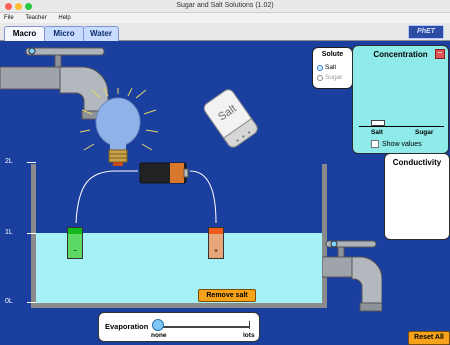 Image resolution: width=450 pixels, height=345 pixels. I want to click on evaporation-panel: Evaporation none lots, so click(179, 327).